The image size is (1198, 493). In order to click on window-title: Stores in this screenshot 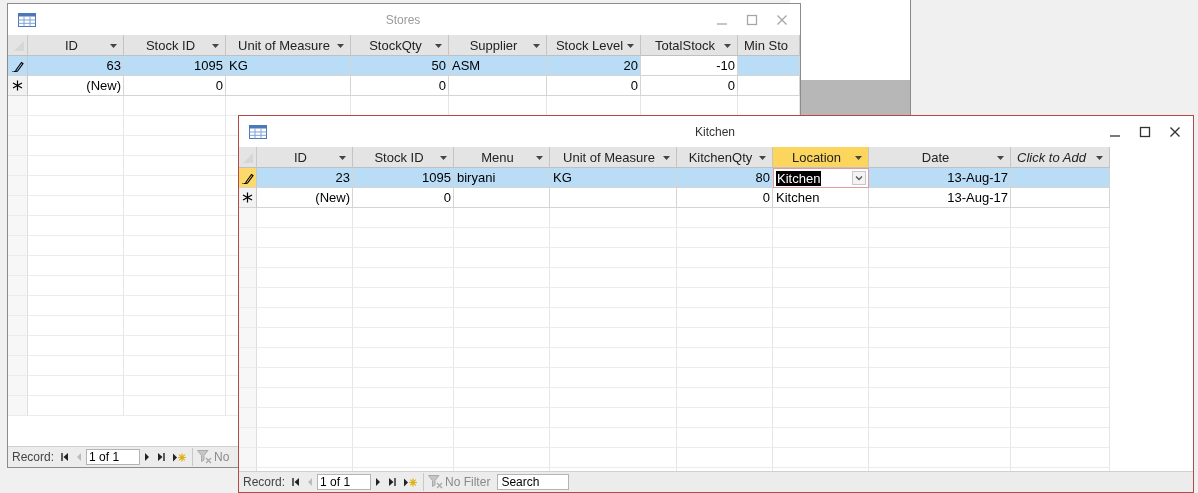, I will do `click(403, 19)`.